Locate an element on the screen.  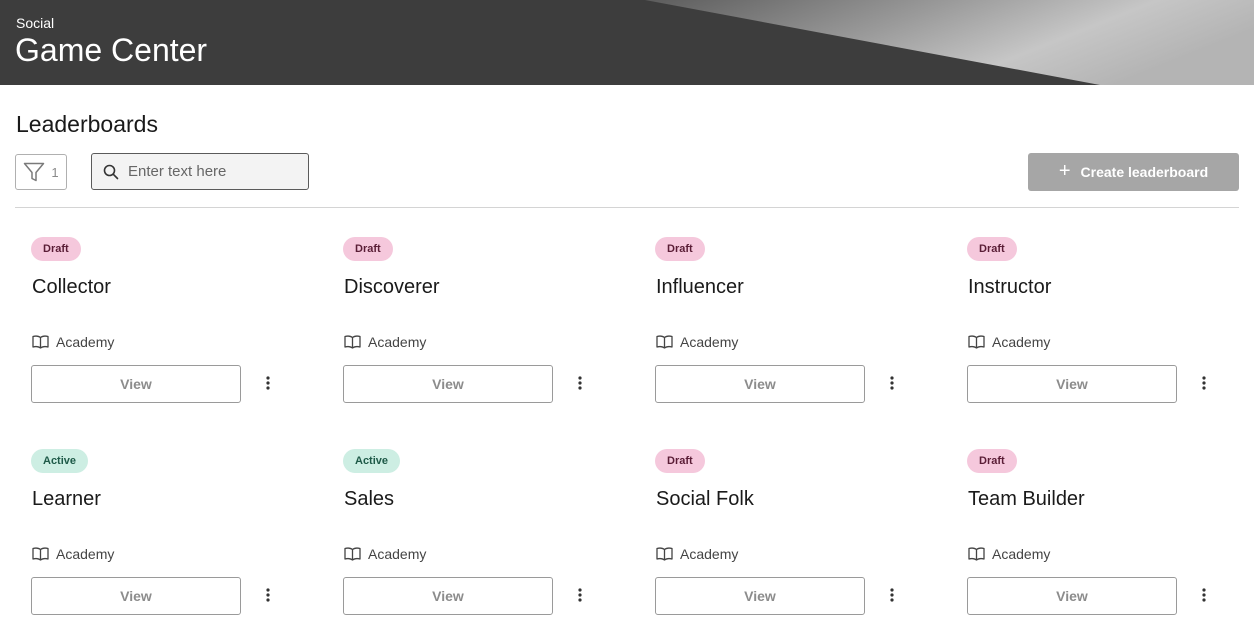
leaderboard-name: Influencer is located at coordinates (700, 287).